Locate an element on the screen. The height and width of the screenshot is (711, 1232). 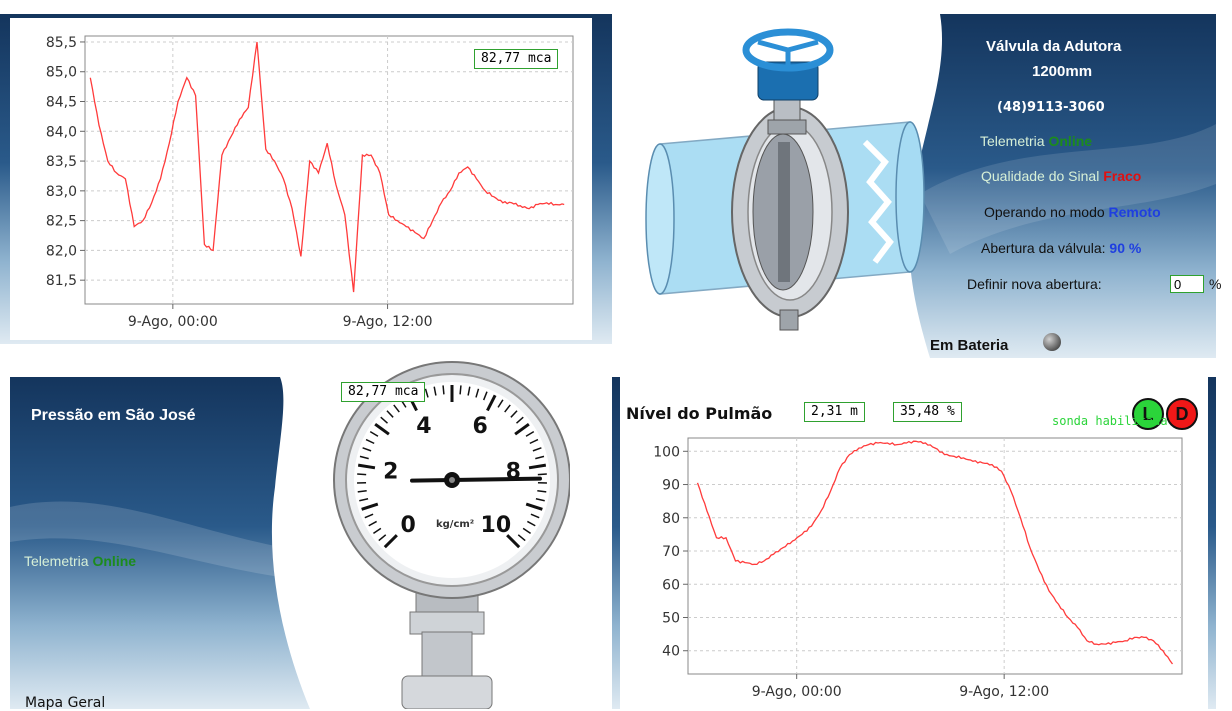
sao-jose-telemetry-status: Online is located at coordinates (114, 561).